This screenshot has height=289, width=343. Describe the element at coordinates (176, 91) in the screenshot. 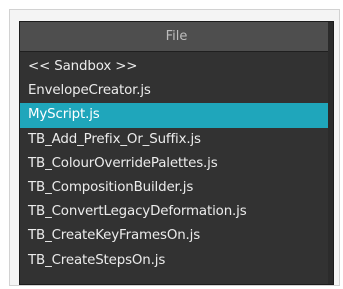

I see `file-list-item: EnvelopeCreator.js` at that location.